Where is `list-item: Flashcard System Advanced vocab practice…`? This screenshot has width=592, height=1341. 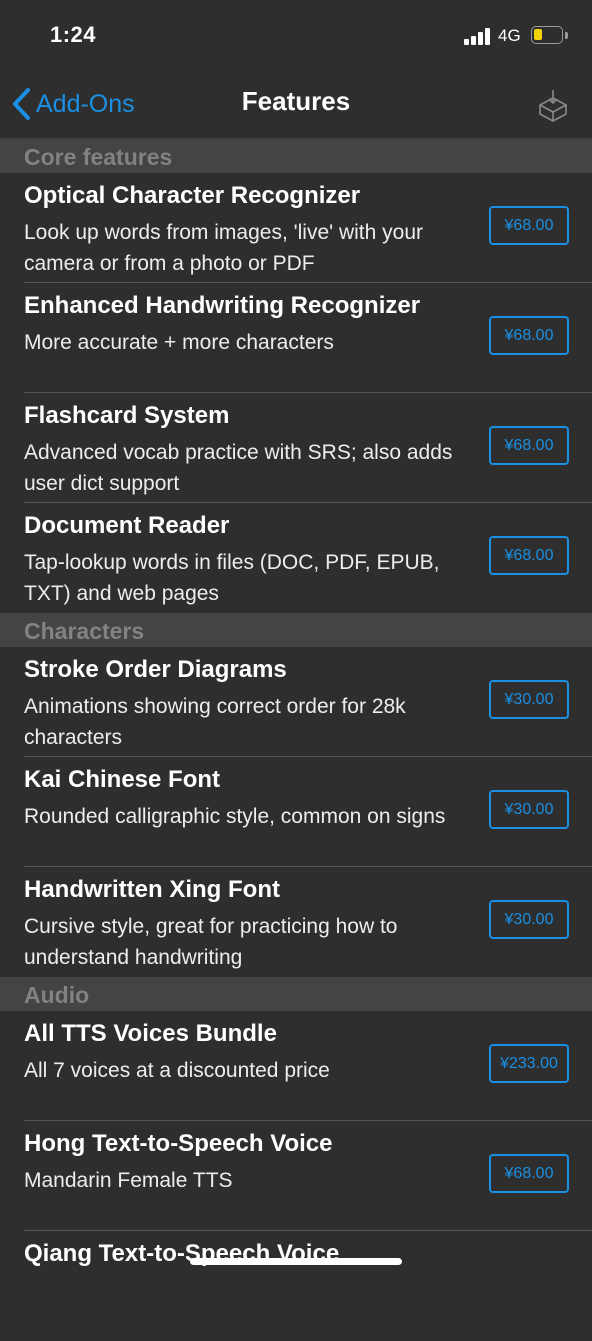
list-item: Flashcard System Advanced vocab practice… is located at coordinates (296, 448).